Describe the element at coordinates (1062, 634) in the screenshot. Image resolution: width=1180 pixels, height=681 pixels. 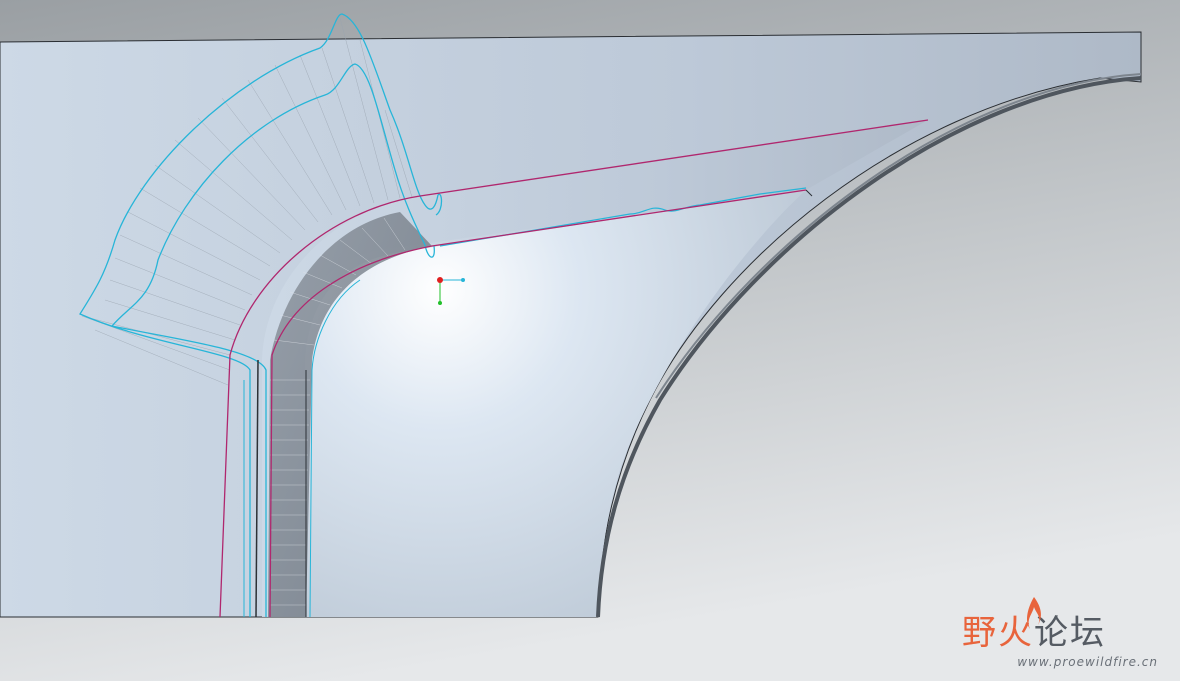
I see `watermark: 野火论坛 www.proewildfire.cn` at that location.